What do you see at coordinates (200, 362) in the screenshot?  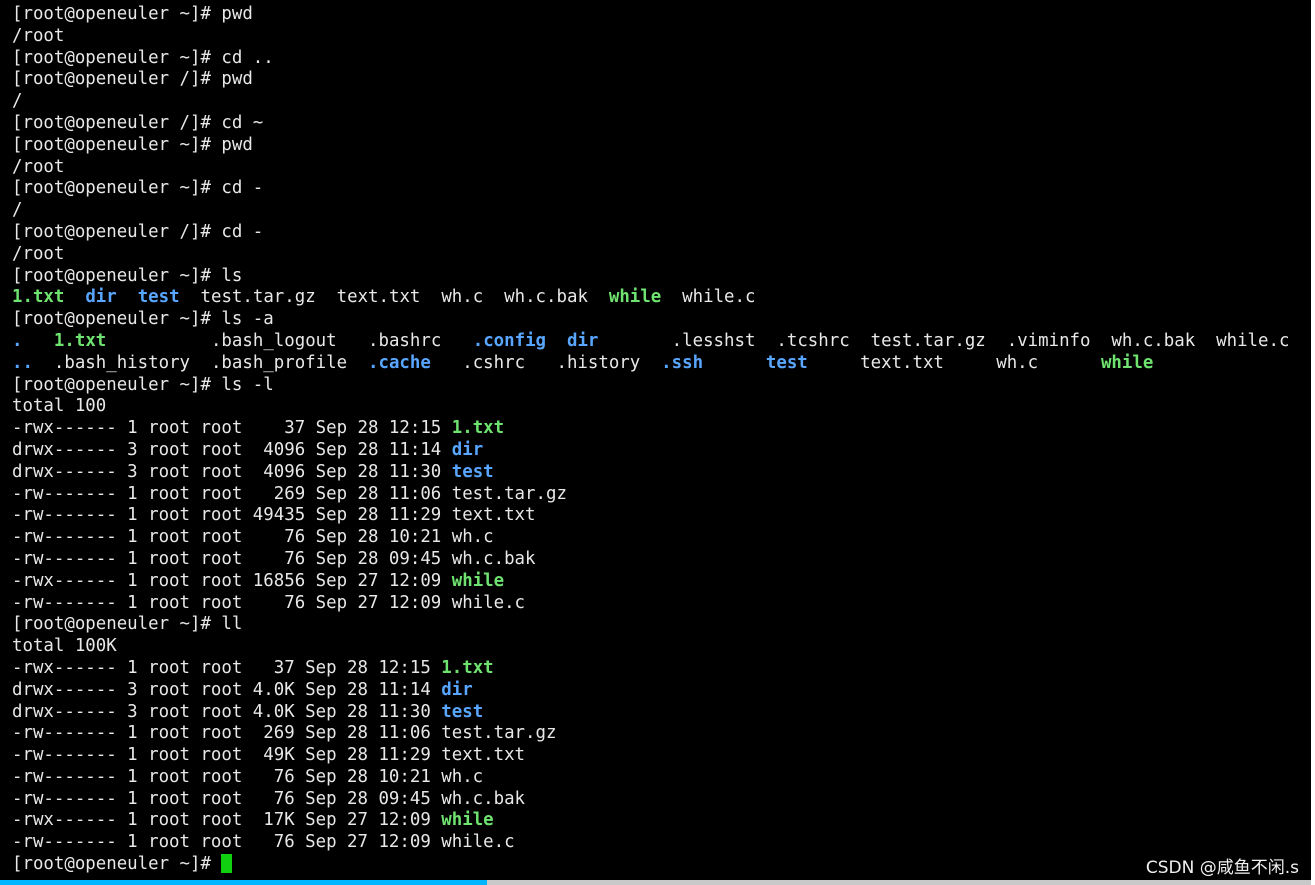 I see `terminal-text: .bash_history .bash_profile` at bounding box center [200, 362].